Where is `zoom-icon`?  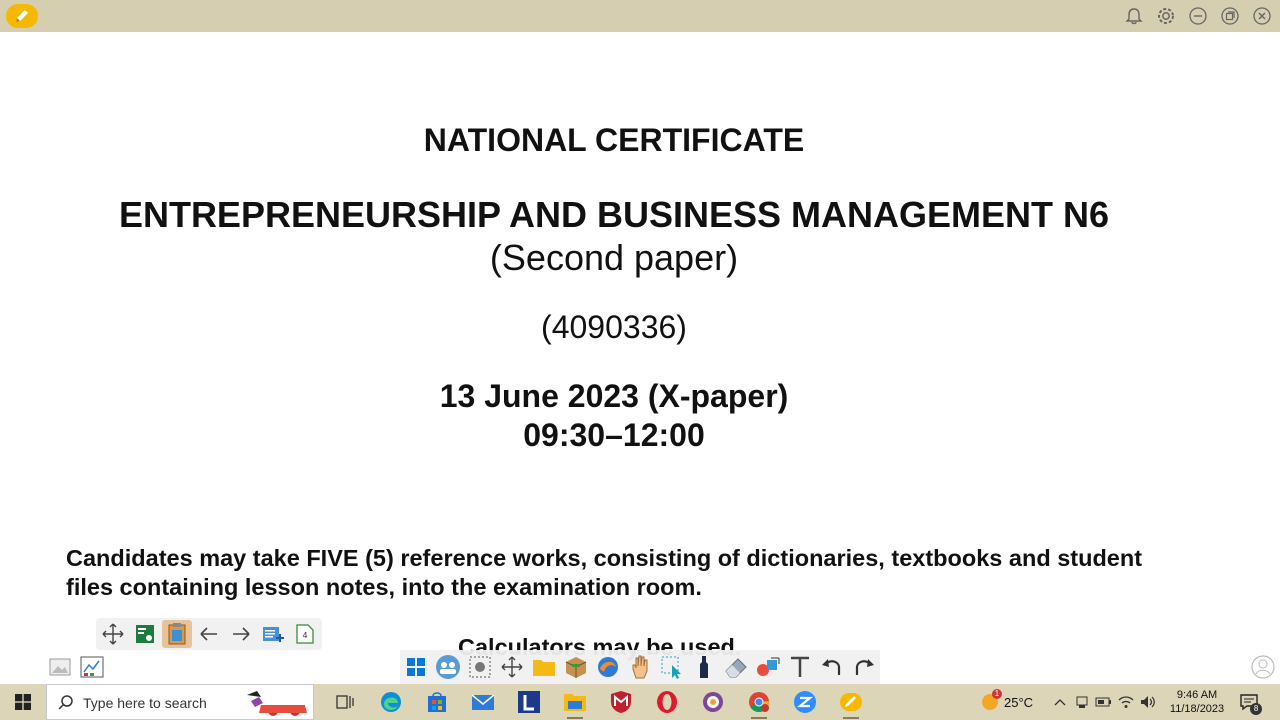 zoom-icon is located at coordinates (805, 702).